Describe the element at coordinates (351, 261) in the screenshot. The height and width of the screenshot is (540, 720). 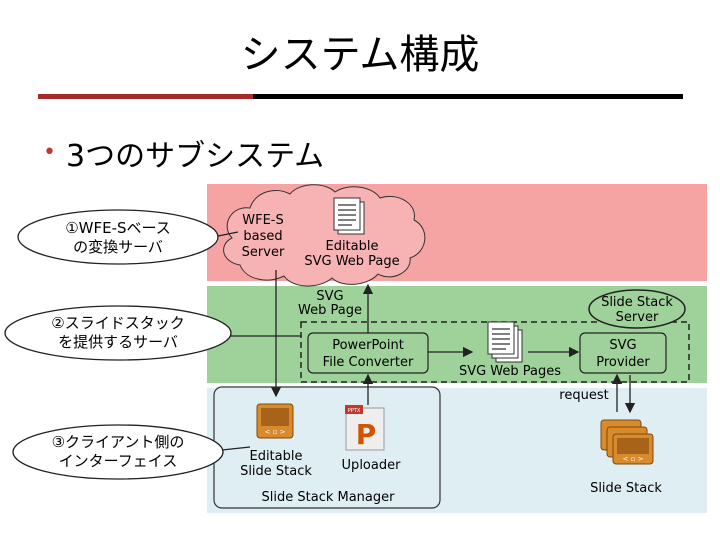
I see `editable-svg-page-line2: SVG Web Page` at that location.